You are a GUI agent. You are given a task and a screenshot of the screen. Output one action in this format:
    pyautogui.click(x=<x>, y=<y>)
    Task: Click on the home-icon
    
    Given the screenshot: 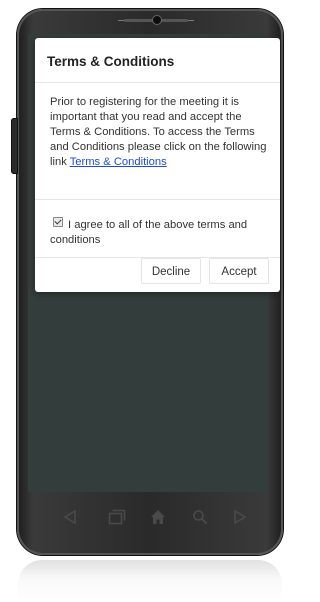 What is the action you would take?
    pyautogui.click(x=158, y=519)
    